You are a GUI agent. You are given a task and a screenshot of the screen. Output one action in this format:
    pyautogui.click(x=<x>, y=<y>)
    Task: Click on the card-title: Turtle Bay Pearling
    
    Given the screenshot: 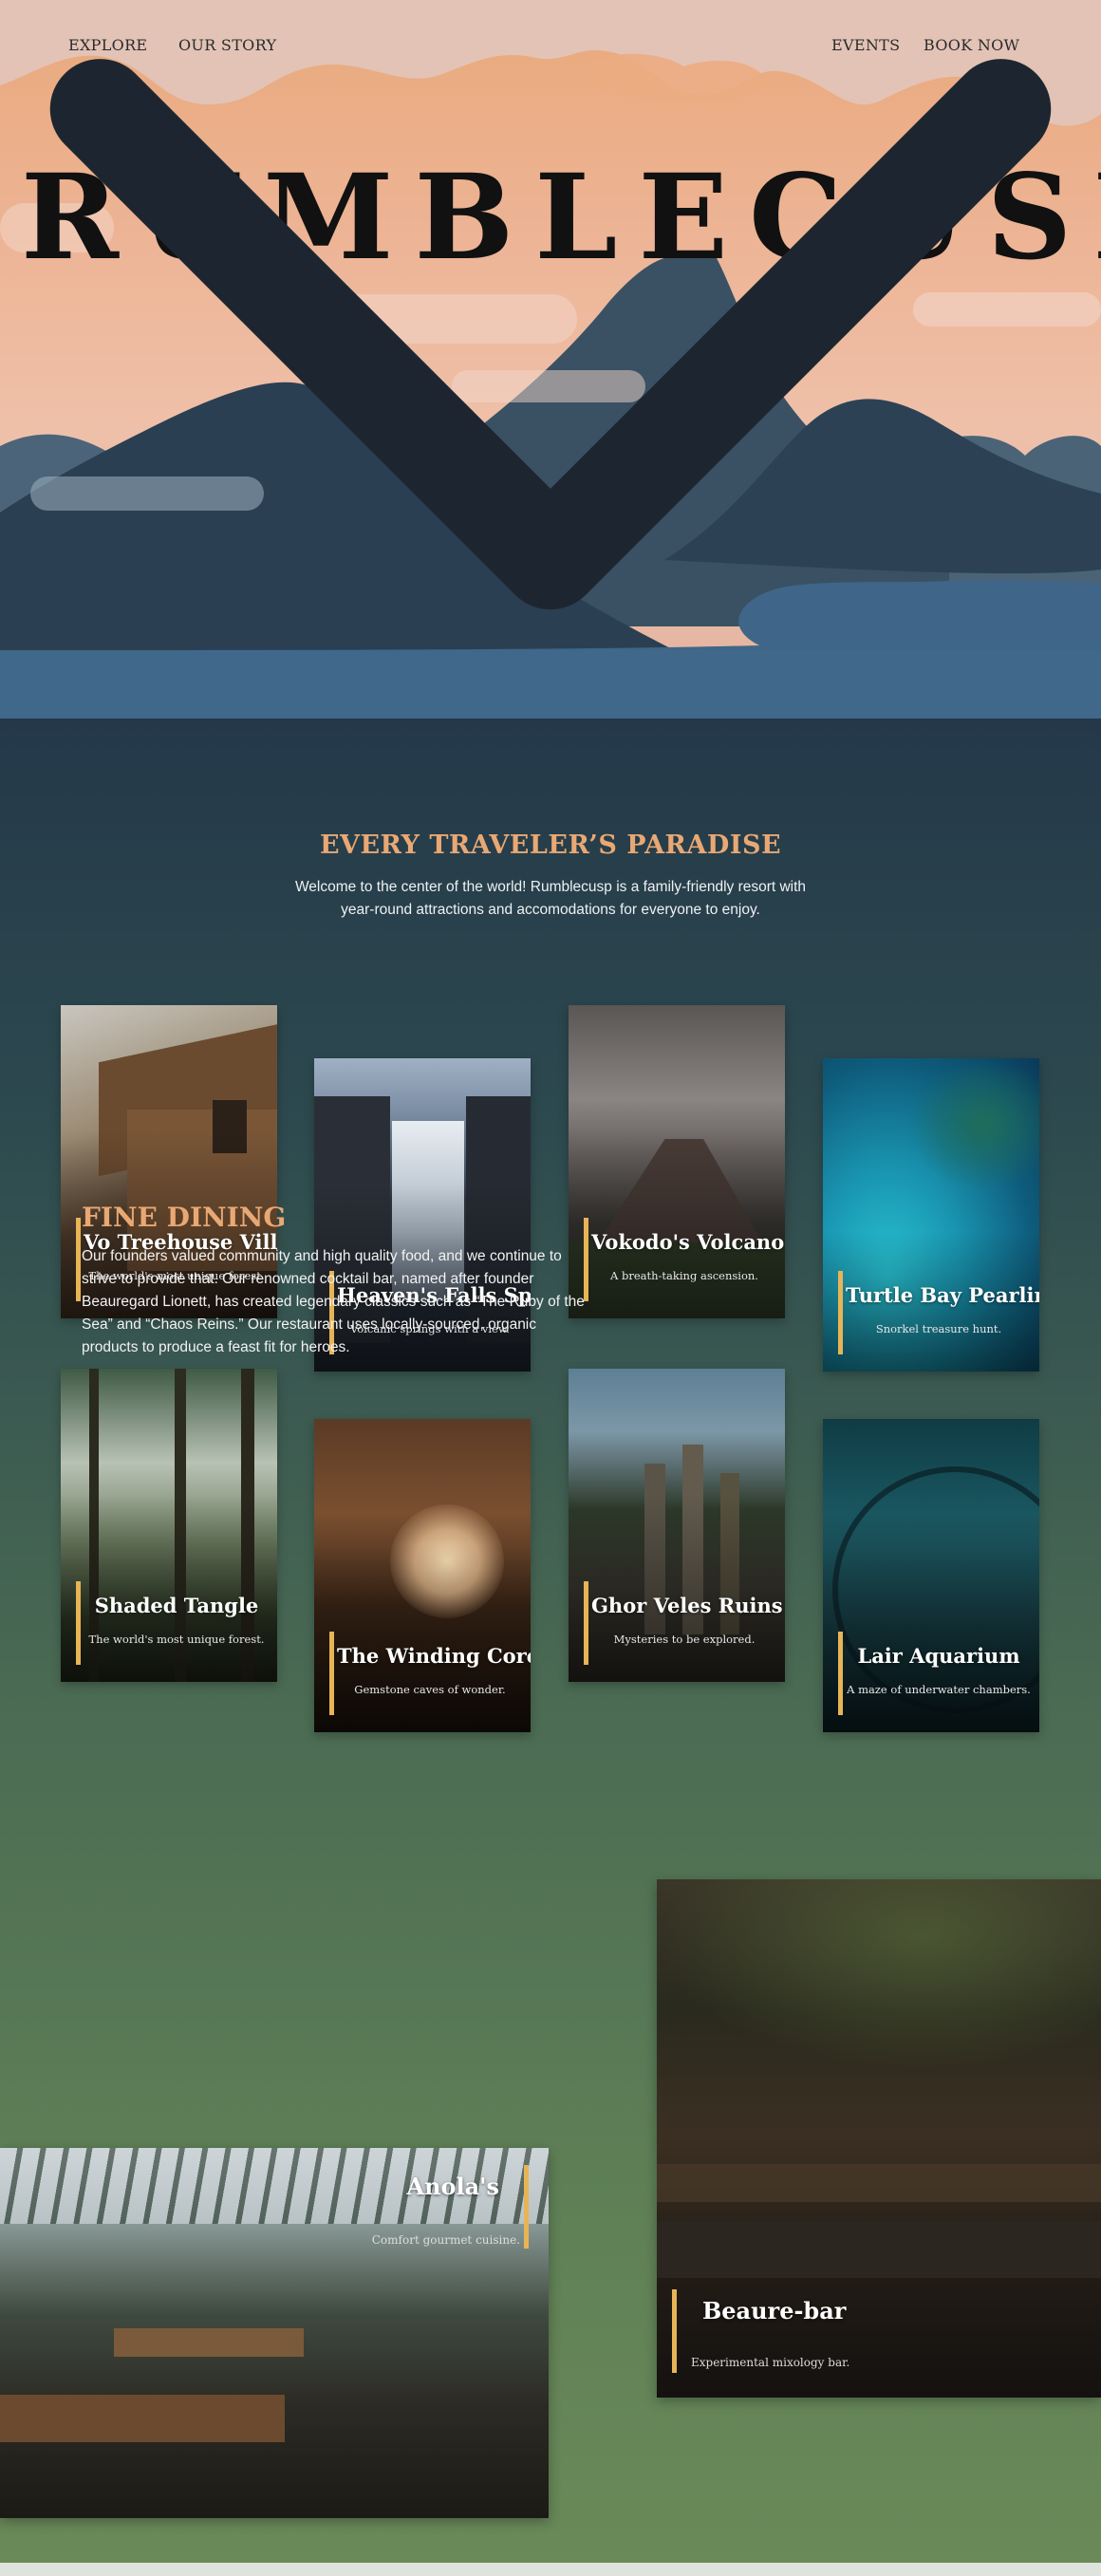 What is the action you would take?
    pyautogui.click(x=942, y=1295)
    